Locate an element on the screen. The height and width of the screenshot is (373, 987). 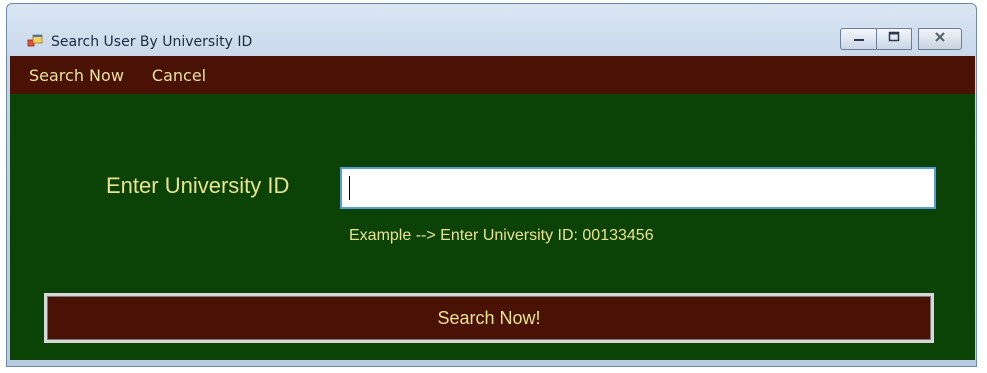
maximize-icon is located at coordinates (894, 39).